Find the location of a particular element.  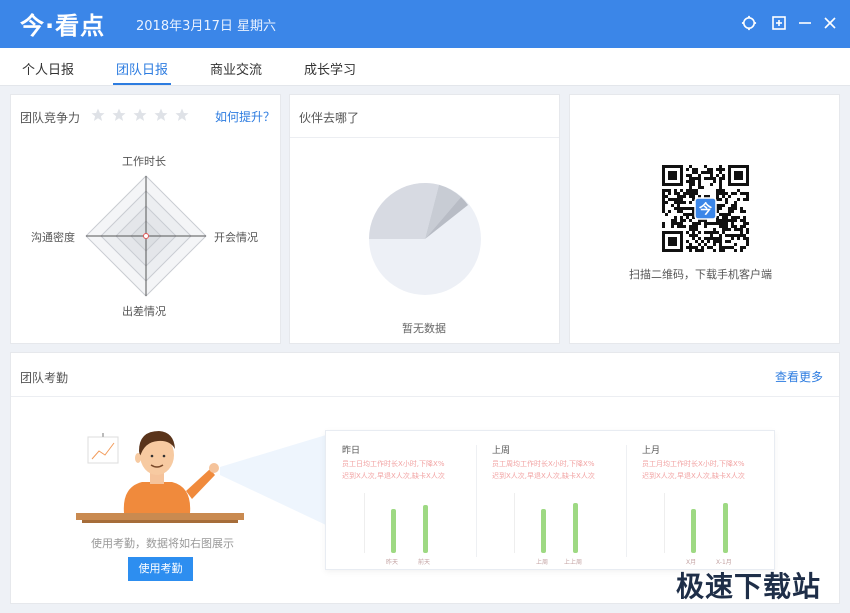

how-to-improve-link: 如何提升？ is located at coordinates (245, 116).